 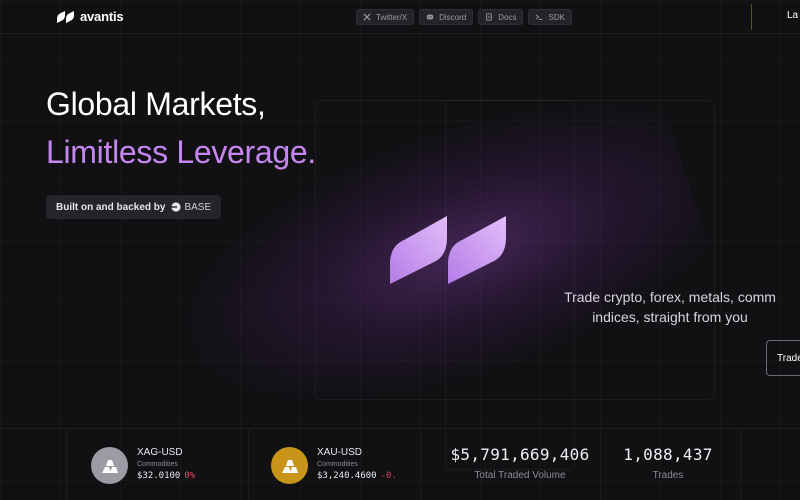 I want to click on twitter-link: Twitter/X, so click(x=385, y=17).